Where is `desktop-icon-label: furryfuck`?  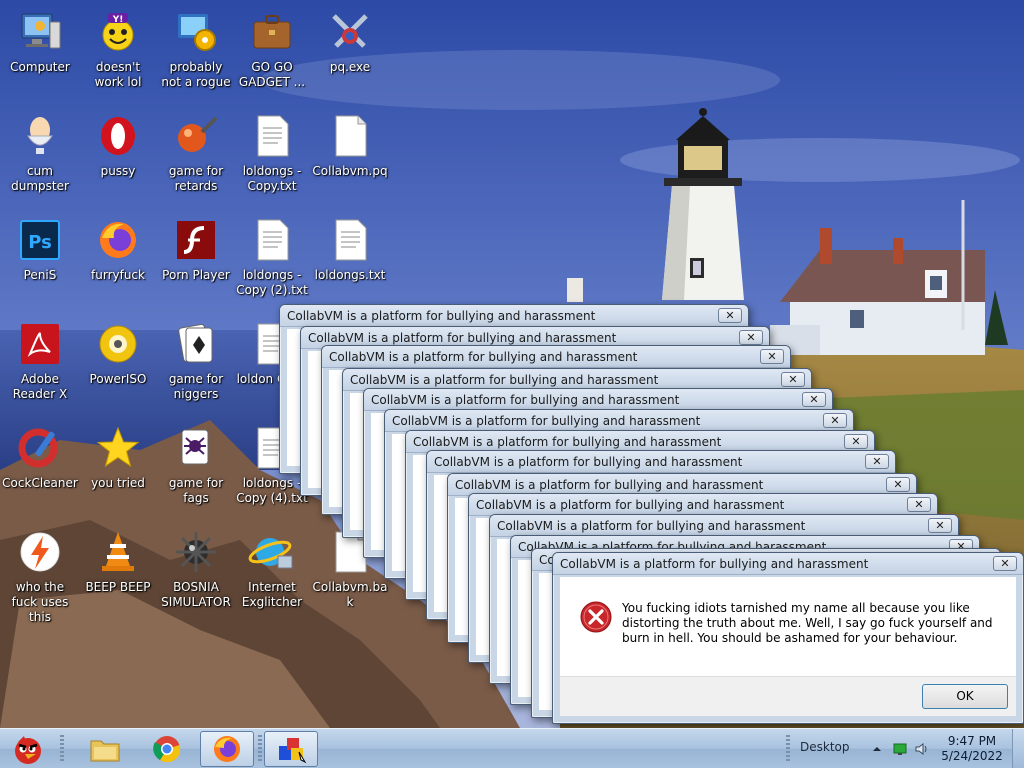 desktop-icon-label: furryfuck is located at coordinates (118, 275).